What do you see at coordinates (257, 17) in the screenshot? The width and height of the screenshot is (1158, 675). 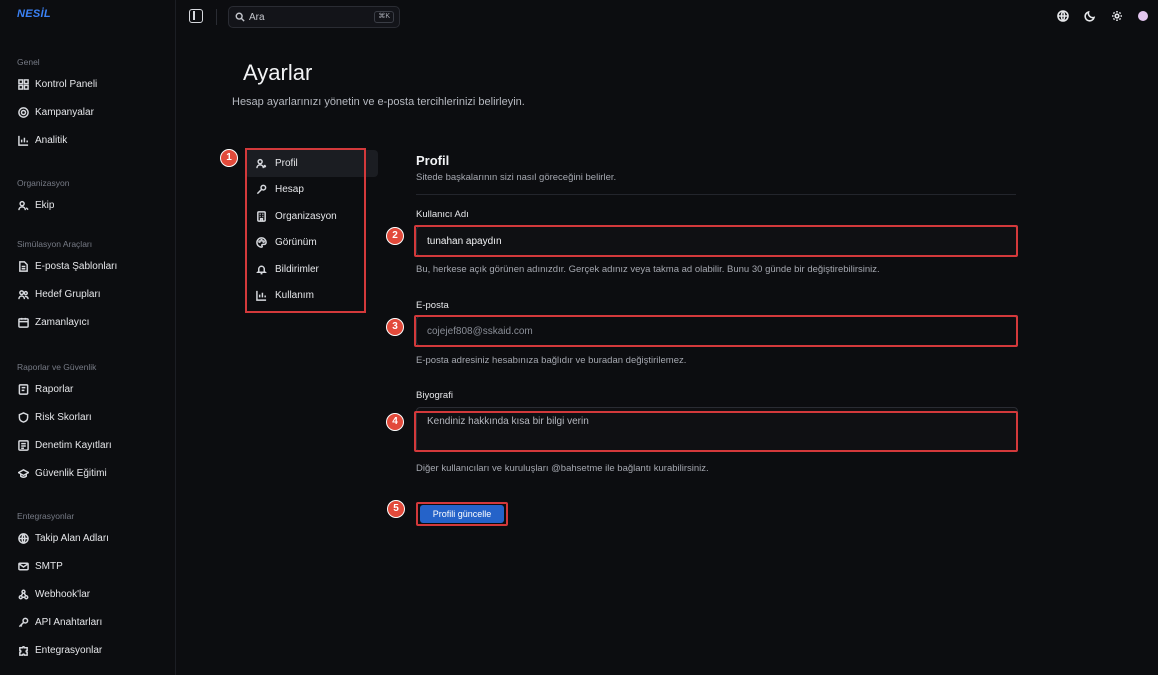 I see `search-placeholder: Ara` at bounding box center [257, 17].